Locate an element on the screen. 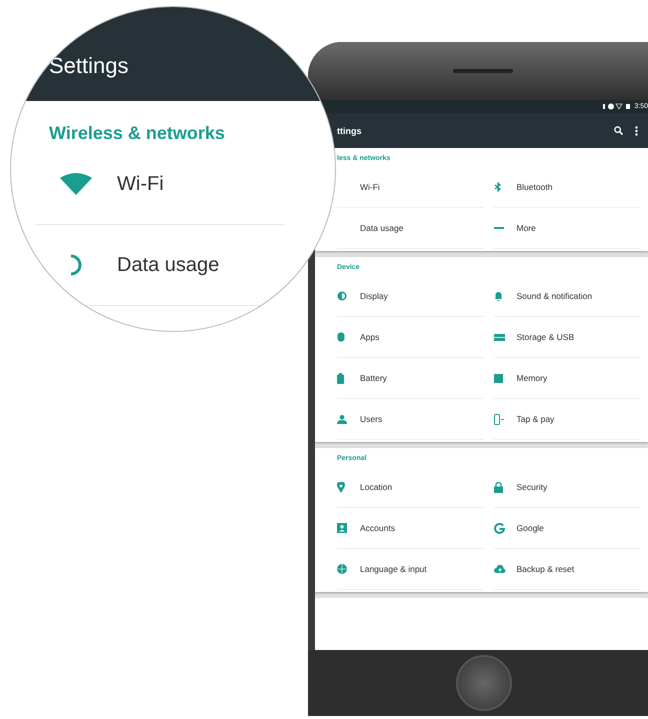  phone-tap-icon is located at coordinates (499, 419).